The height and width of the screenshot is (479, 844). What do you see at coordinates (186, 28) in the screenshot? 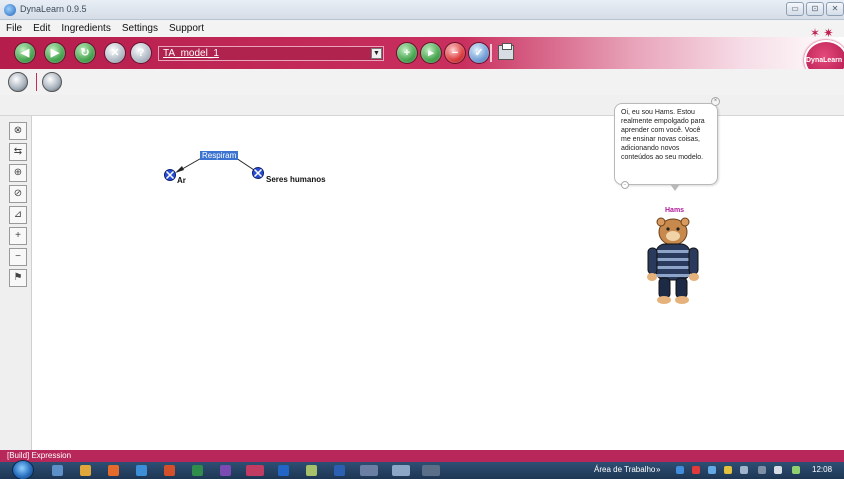
I see `menu-support: Support` at bounding box center [186, 28].